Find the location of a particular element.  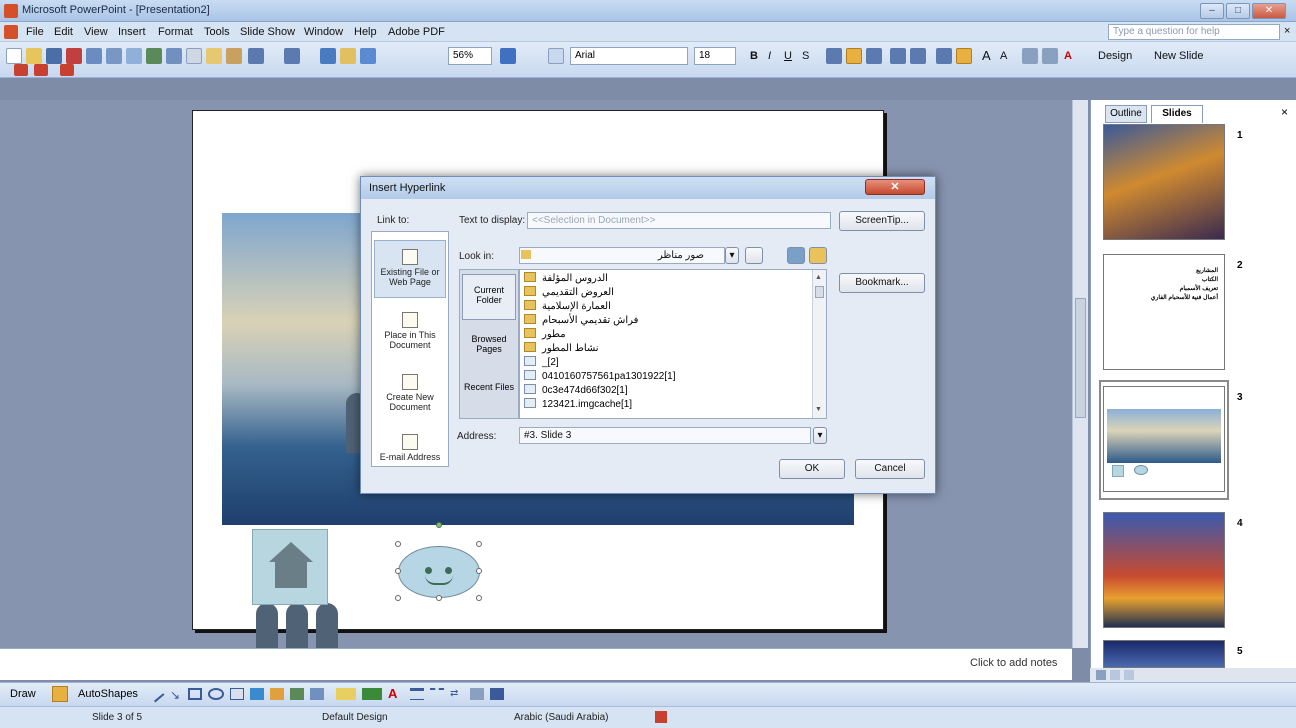

underline-icon: U is located at coordinates (788, 56).